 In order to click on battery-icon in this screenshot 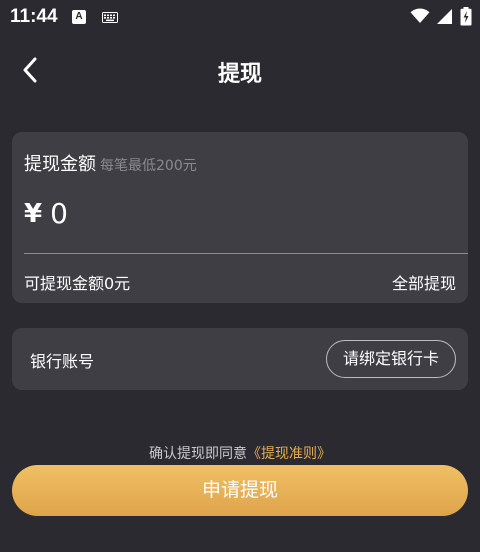, I will do `click(466, 16)`.